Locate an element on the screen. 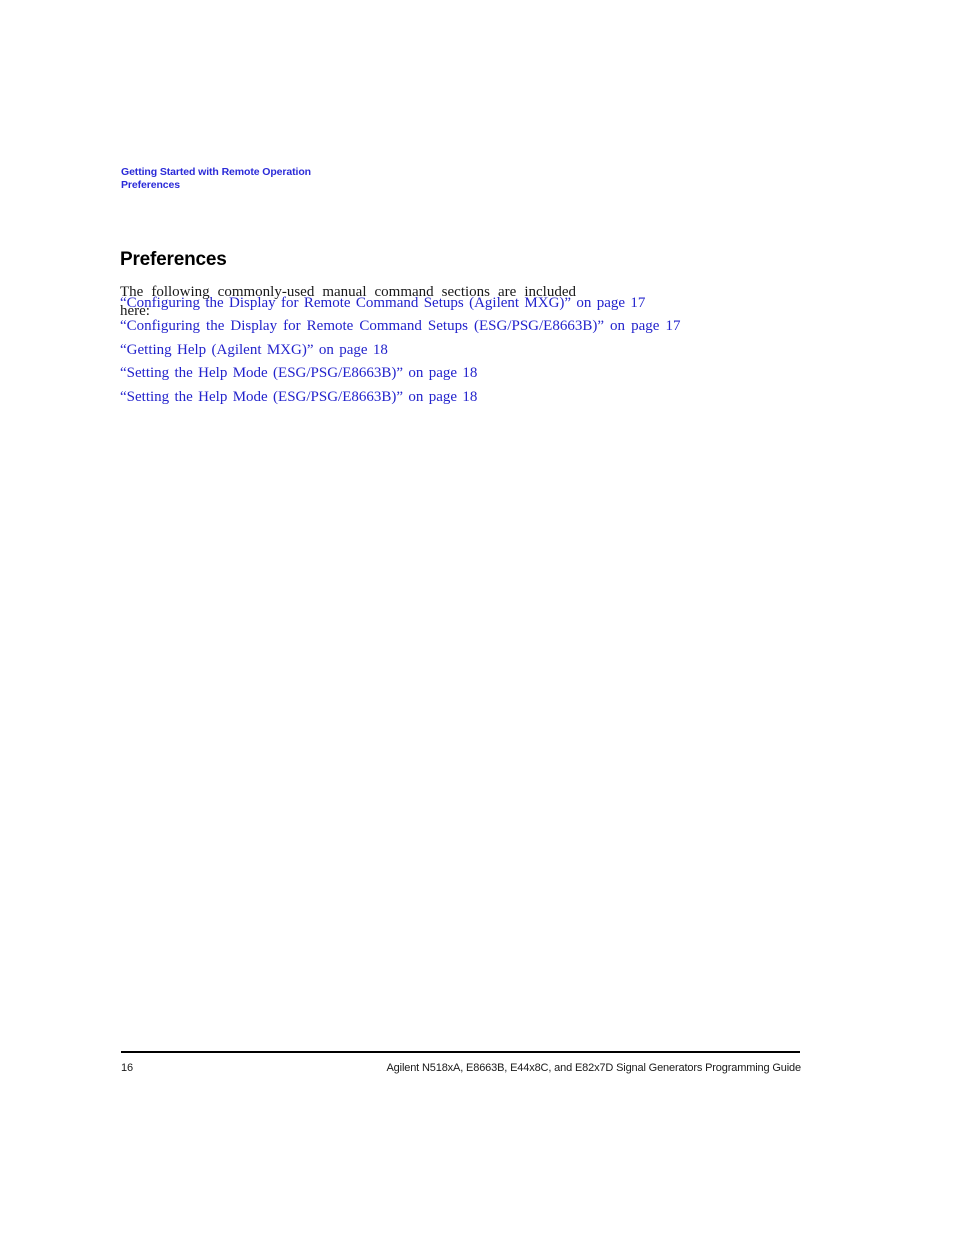 The width and height of the screenshot is (954, 1235). footer-page-number: 16 is located at coordinates (127, 1068).